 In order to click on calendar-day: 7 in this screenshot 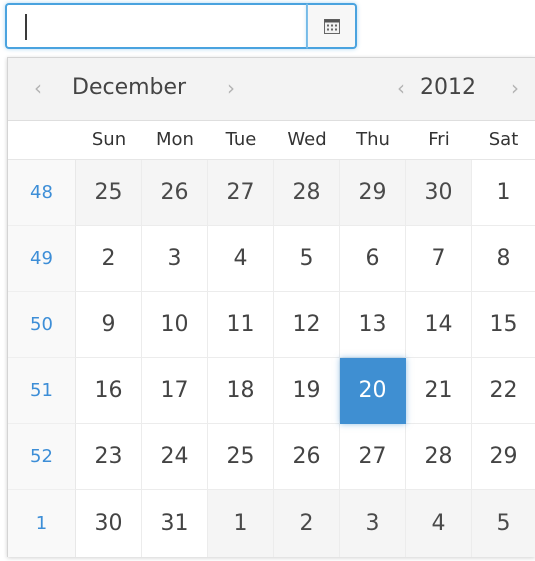, I will do `click(439, 259)`.